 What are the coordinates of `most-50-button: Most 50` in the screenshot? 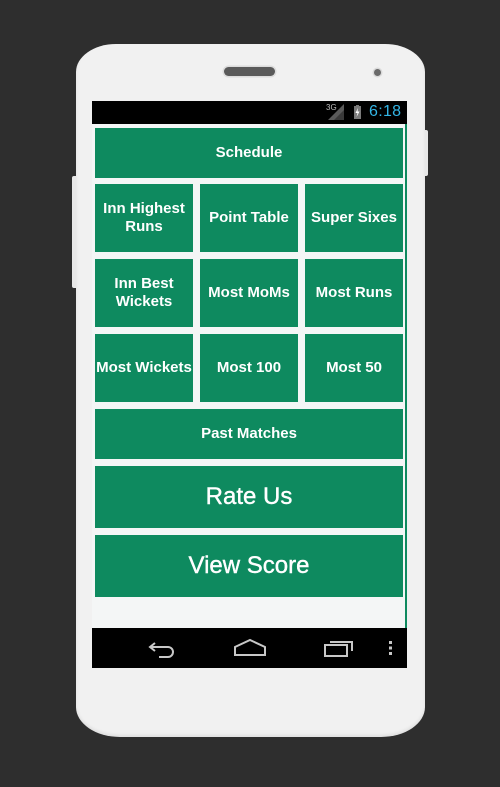 It's located at (354, 368).